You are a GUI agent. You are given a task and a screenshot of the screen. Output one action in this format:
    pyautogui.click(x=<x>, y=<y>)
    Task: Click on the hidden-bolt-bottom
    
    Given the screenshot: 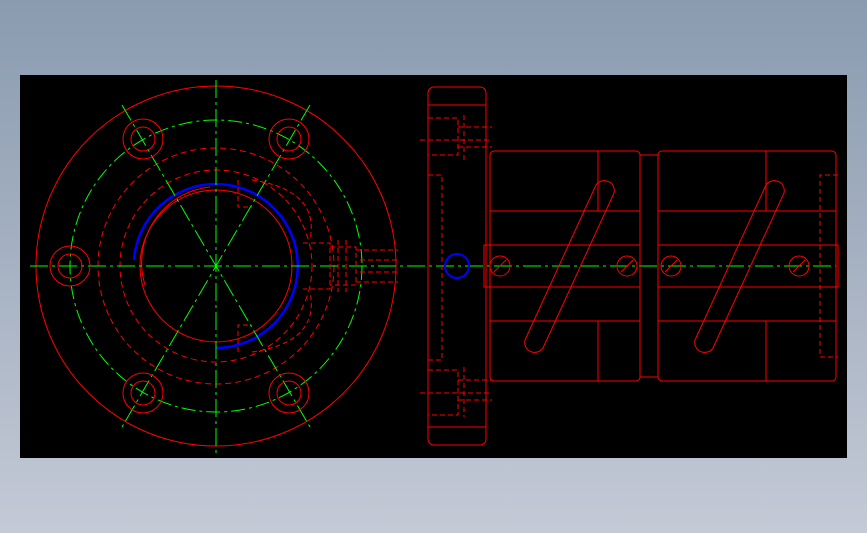 What is the action you would take?
    pyautogui.click(x=456, y=392)
    